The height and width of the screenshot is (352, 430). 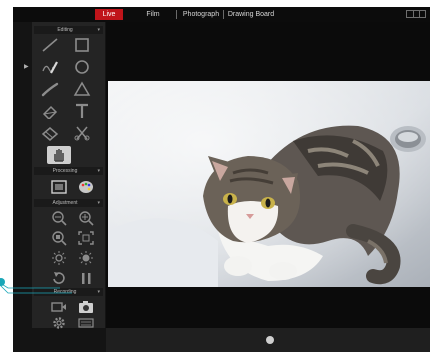 What do you see at coordinates (86, 218) in the screenshot?
I see `zoom-in-icon` at bounding box center [86, 218].